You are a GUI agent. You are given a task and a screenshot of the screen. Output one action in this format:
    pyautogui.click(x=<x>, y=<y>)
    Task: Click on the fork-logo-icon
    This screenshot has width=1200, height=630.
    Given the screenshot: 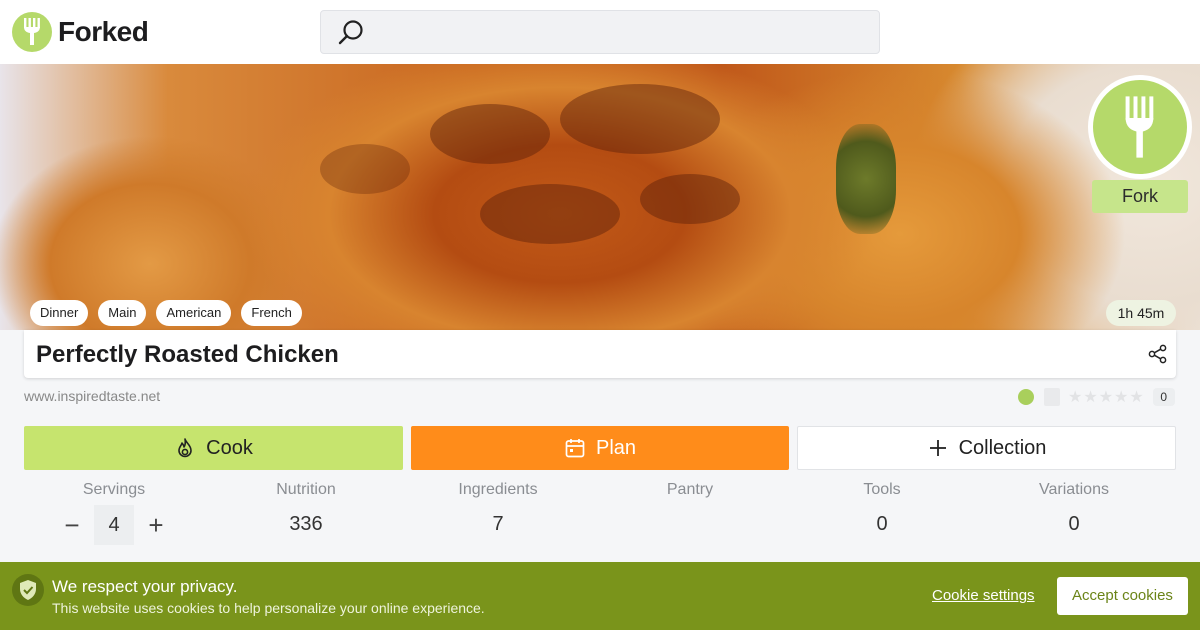 What is the action you would take?
    pyautogui.click(x=32, y=32)
    